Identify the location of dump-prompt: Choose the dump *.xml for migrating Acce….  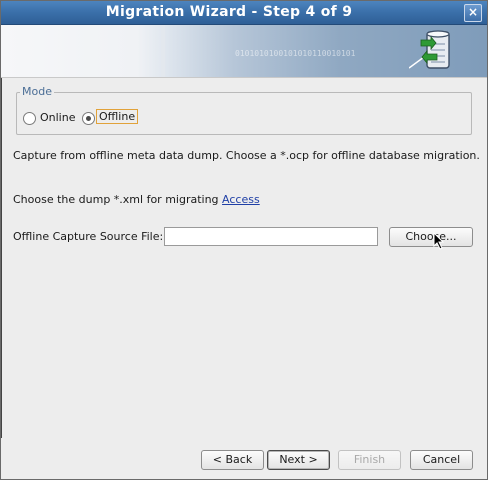
(136, 199).